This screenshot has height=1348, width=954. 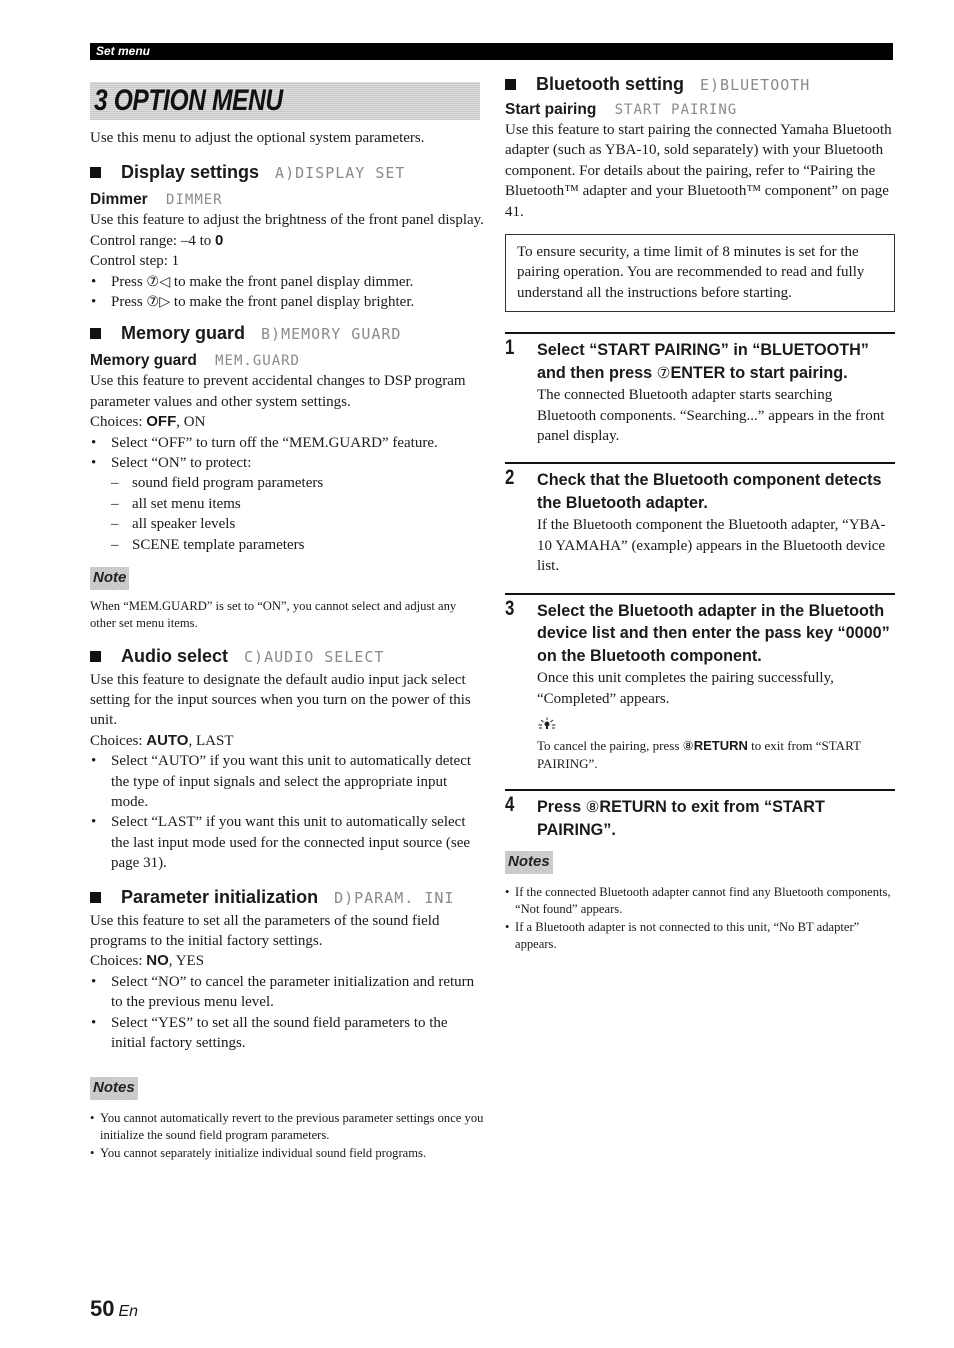 I want to click on choices-default: NO, so click(x=157, y=961).